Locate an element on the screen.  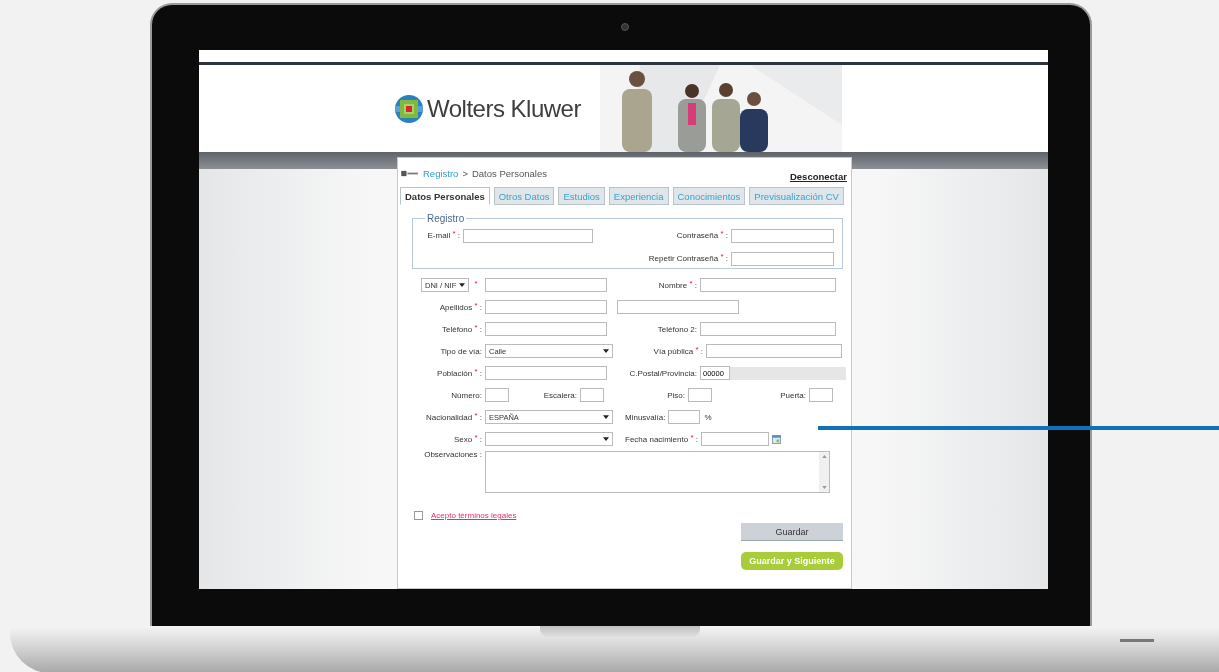
tab: Experiencia is located at coordinates (638, 196).